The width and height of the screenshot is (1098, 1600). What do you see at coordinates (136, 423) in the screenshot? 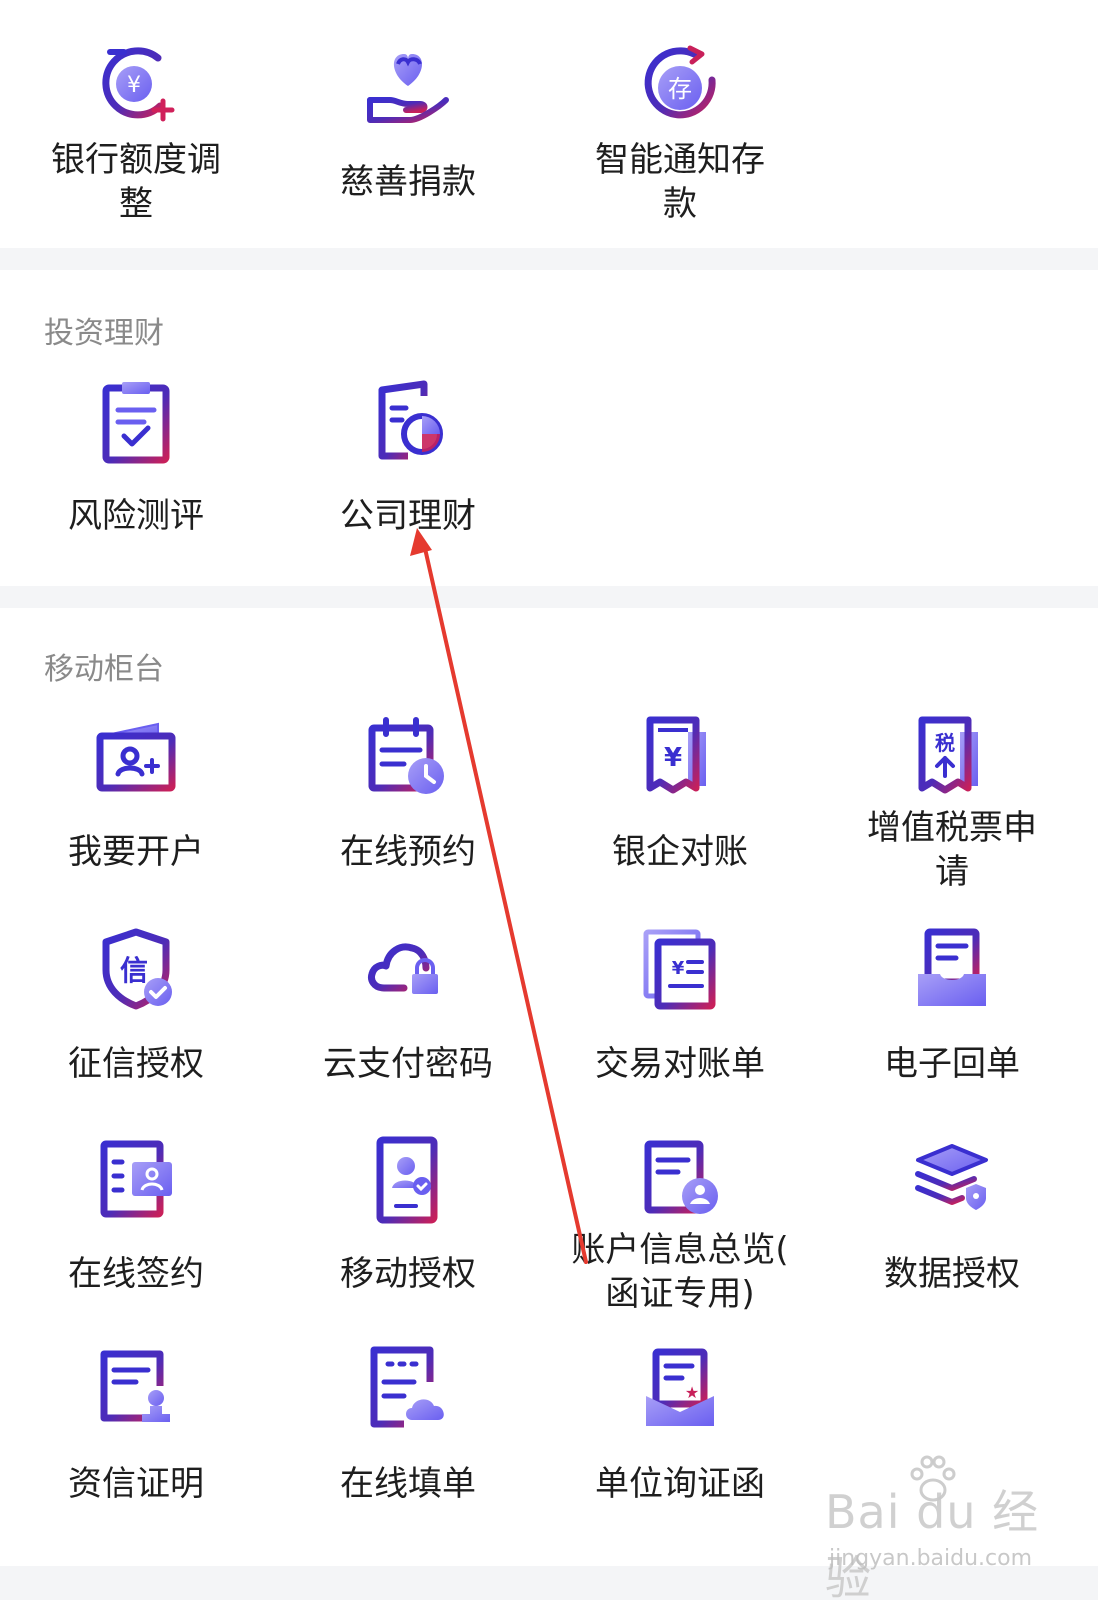
I see `risk-assessment-clipboard-icon` at bounding box center [136, 423].